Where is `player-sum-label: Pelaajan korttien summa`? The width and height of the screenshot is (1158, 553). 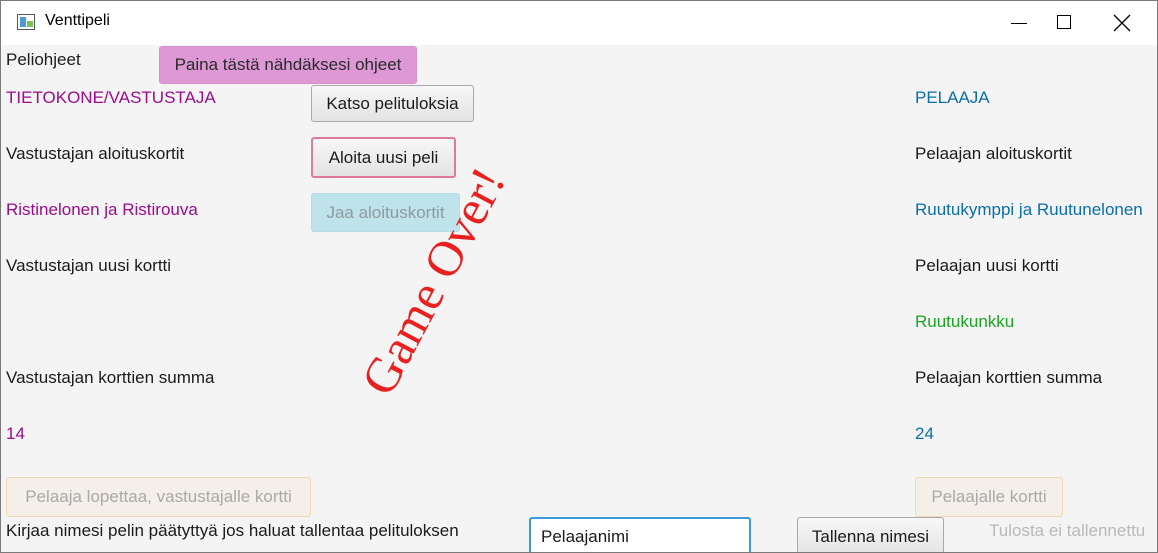 player-sum-label: Pelaajan korttien summa is located at coordinates (1009, 377).